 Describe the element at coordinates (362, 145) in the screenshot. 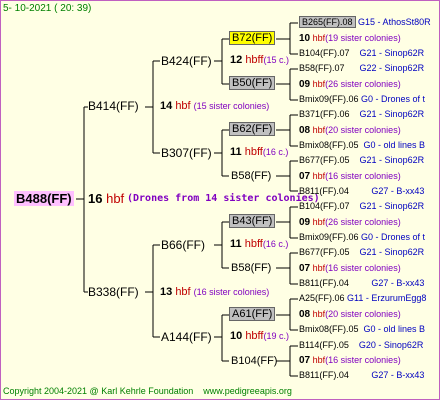

I see `g4-row-9: Bmix08(FF).05 G0 - old lines B` at that location.